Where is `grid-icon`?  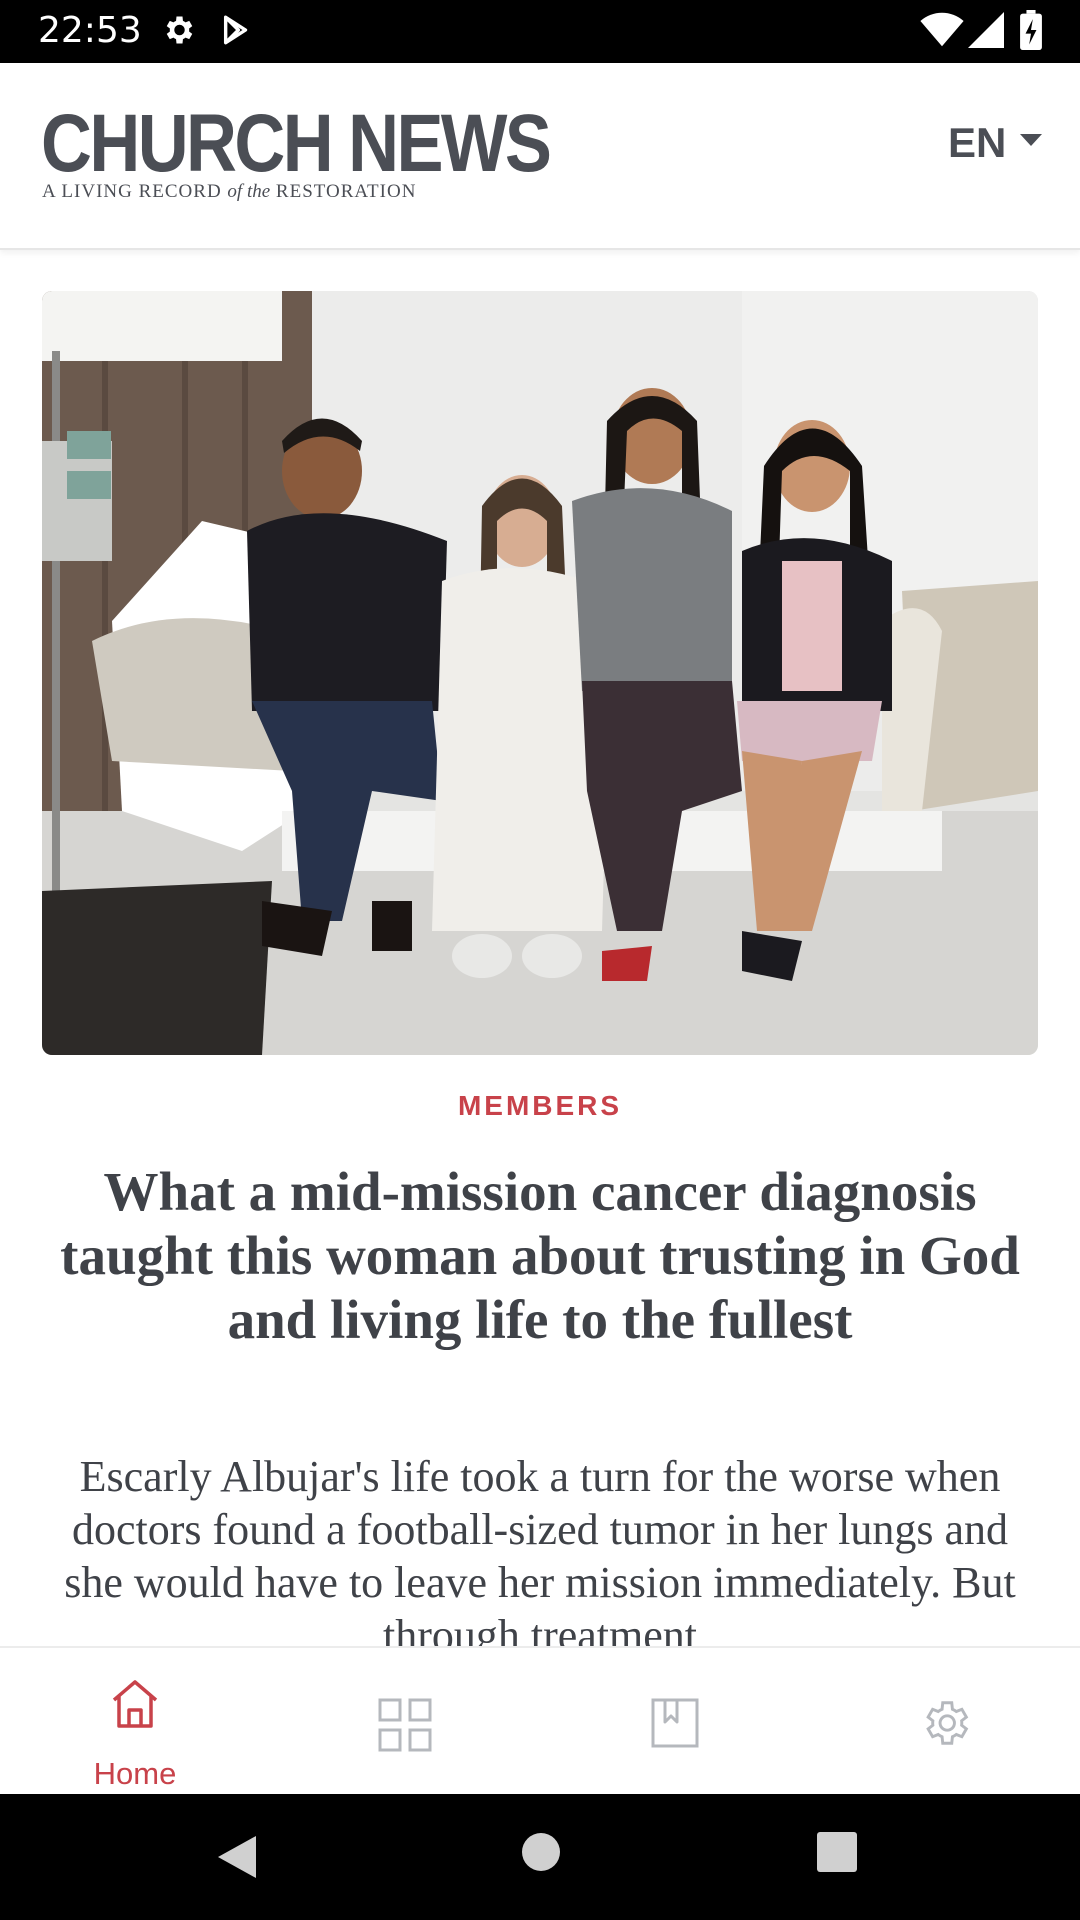
grid-icon is located at coordinates (405, 1725).